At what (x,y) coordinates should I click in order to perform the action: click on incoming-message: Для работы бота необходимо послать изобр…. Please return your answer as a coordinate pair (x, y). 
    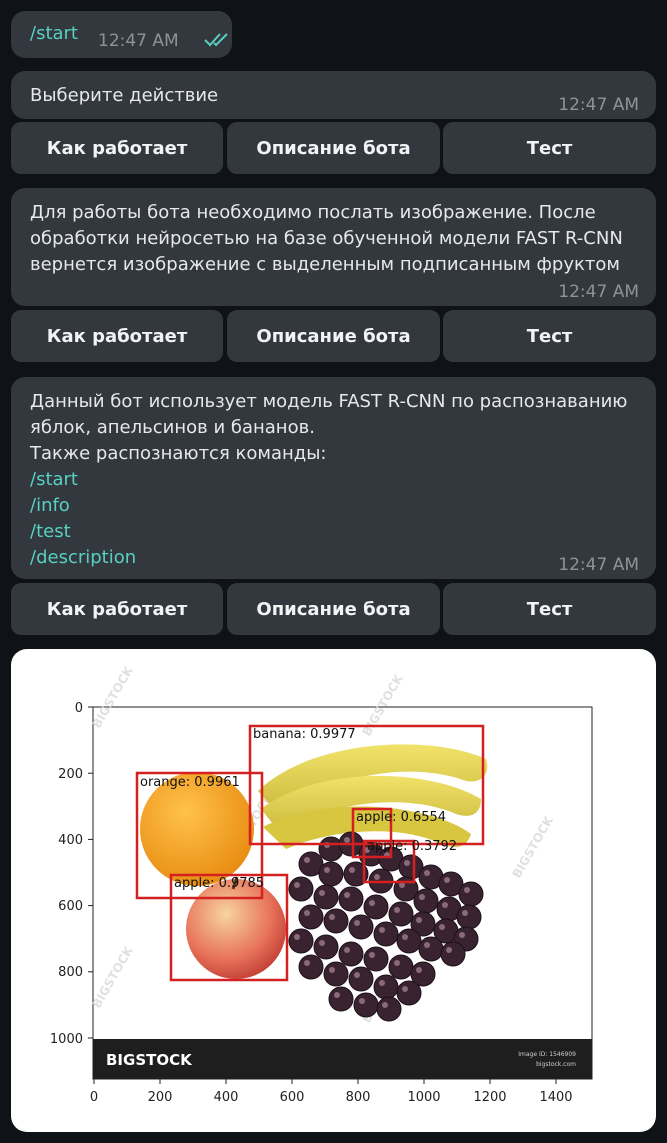
    Looking at the image, I should click on (333, 247).